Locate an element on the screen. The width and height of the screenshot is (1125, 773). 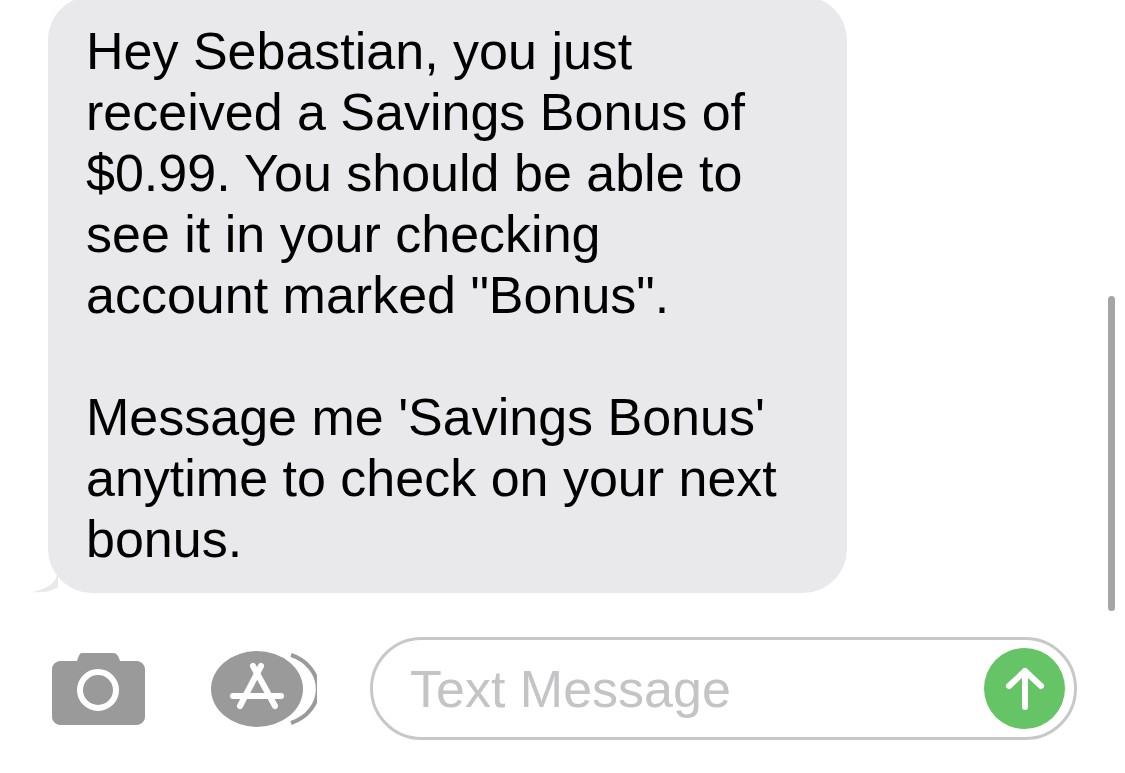
camera-icon is located at coordinates (98, 688).